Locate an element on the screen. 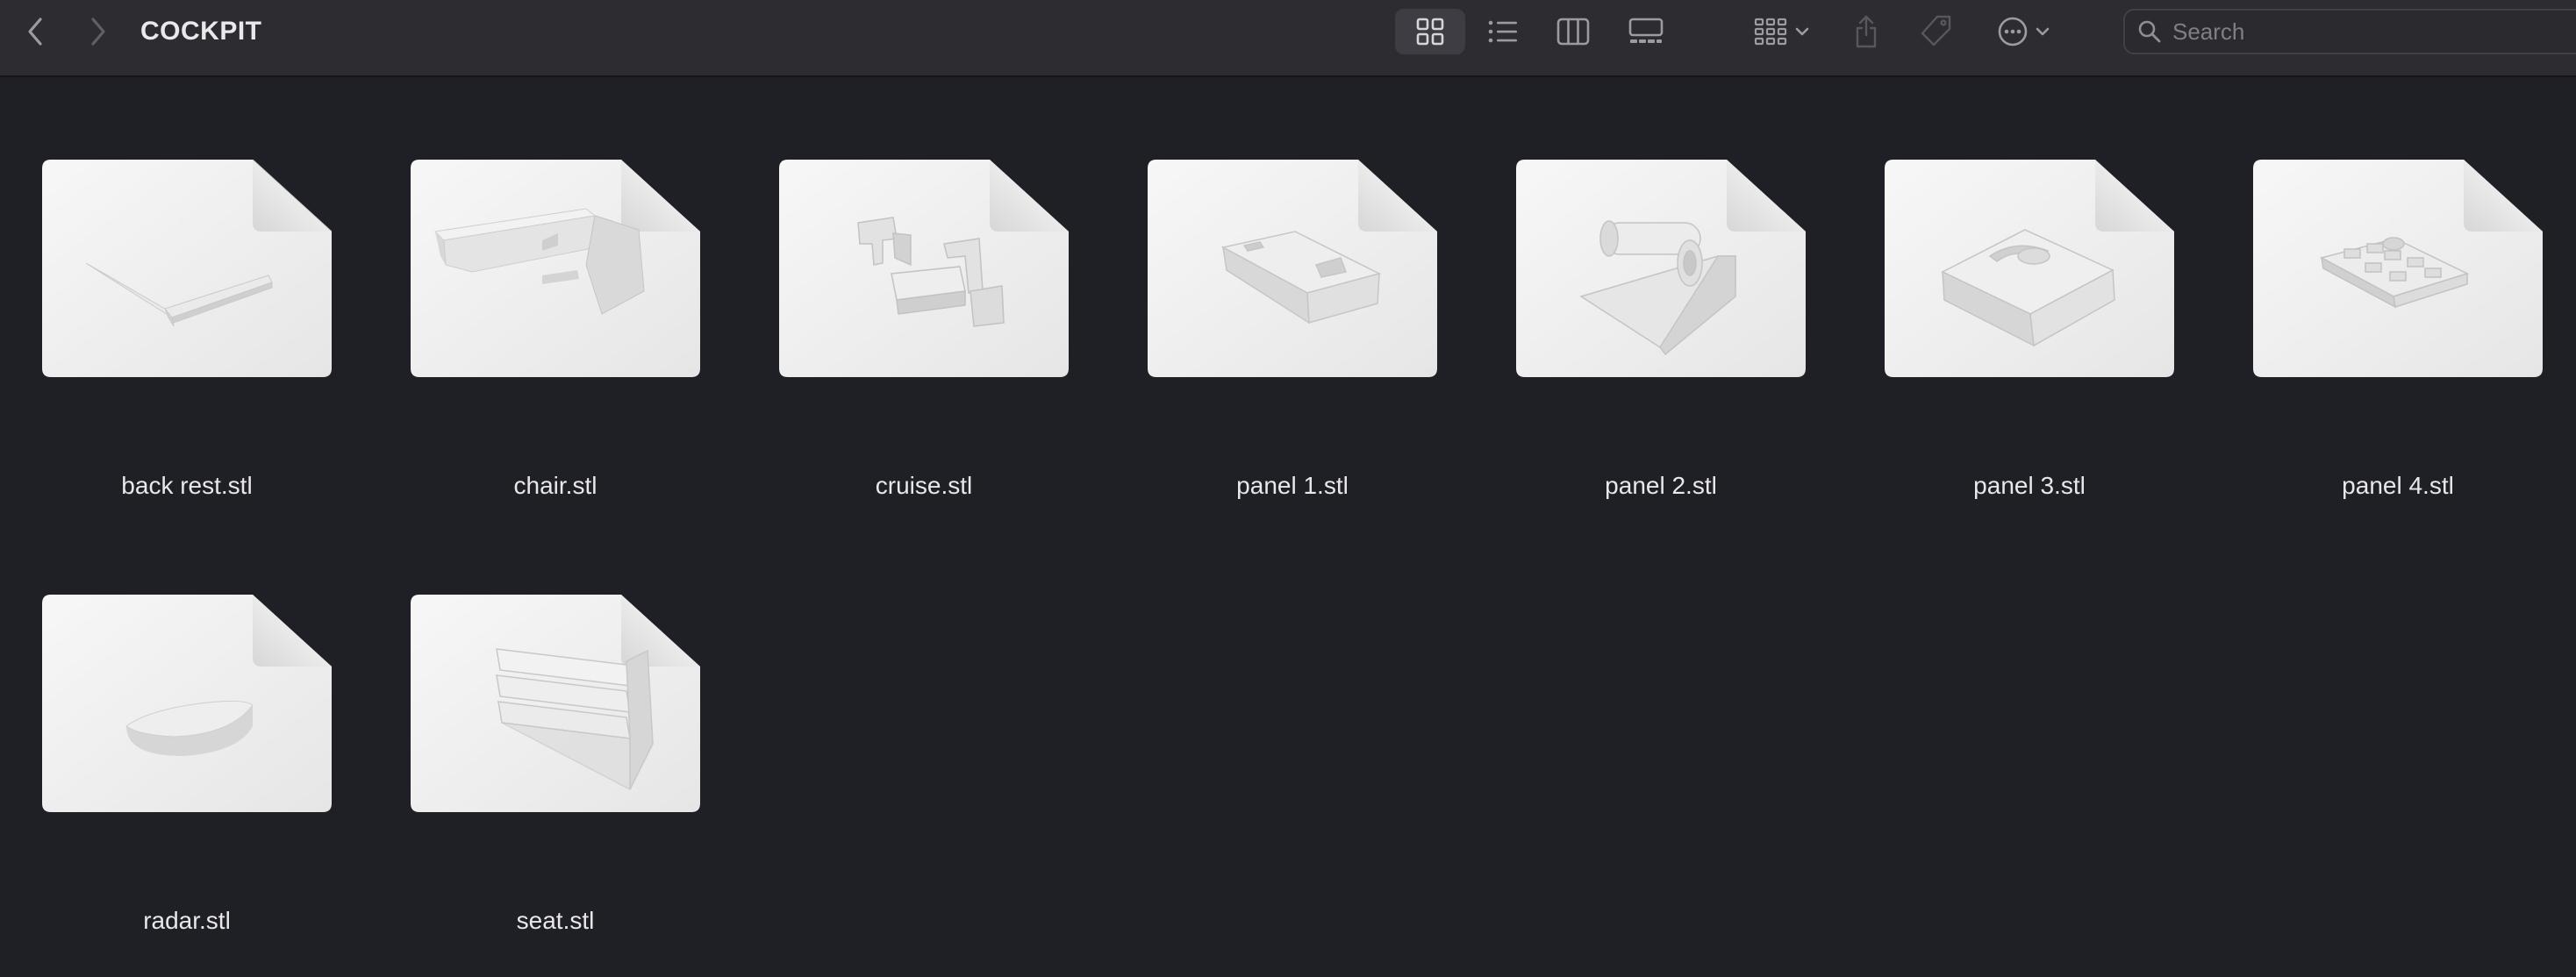  file-name: chair.stl is located at coordinates (555, 485).